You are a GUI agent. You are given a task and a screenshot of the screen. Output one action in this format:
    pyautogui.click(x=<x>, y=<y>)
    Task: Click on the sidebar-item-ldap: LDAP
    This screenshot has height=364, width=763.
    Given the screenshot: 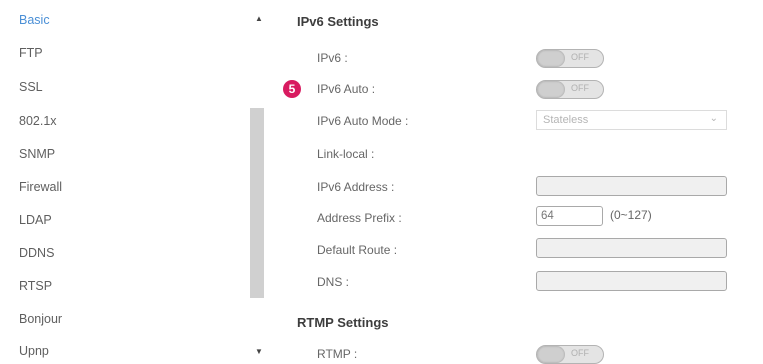 What is the action you would take?
    pyautogui.click(x=35, y=220)
    